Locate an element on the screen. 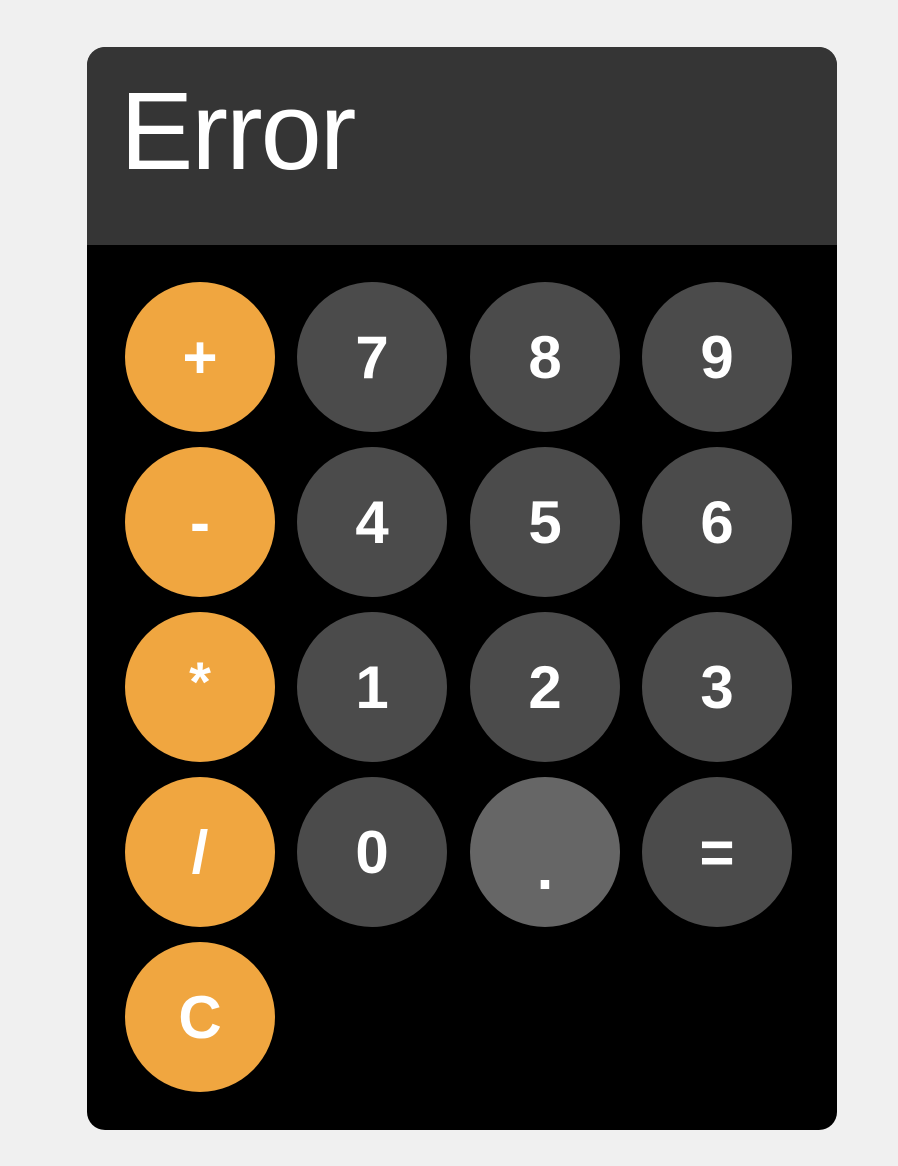  clear-button: C is located at coordinates (200, 1017).